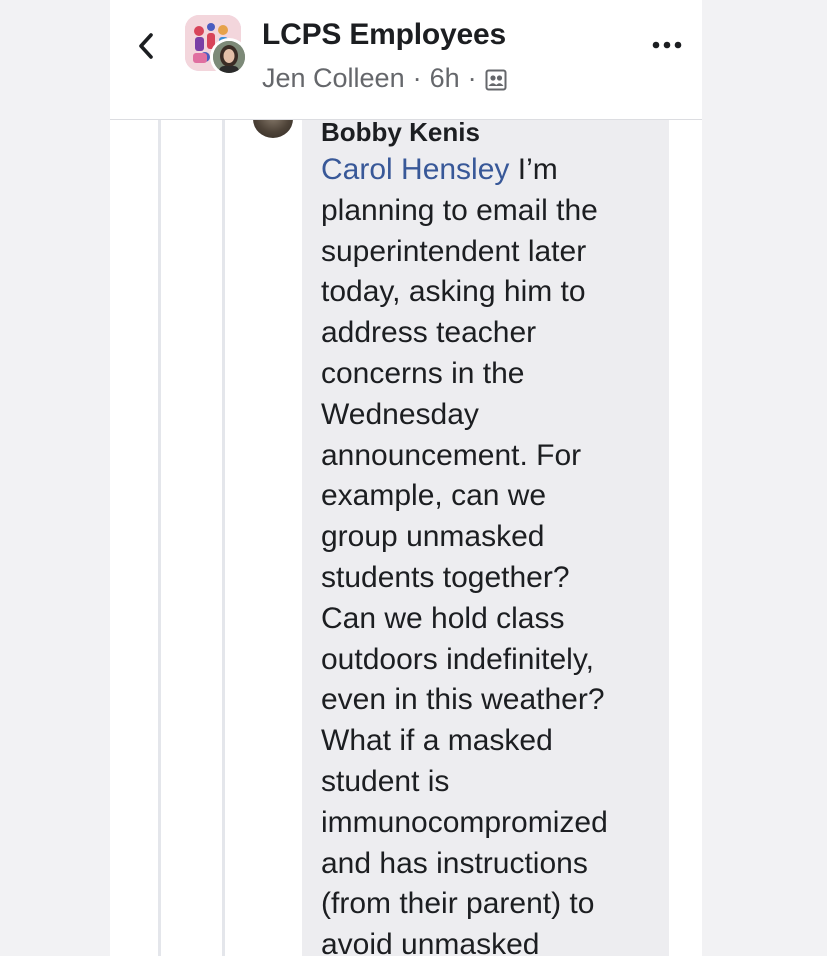  Describe the element at coordinates (453, 292) in the screenshot. I see `comment-line: today, asking him to` at that location.